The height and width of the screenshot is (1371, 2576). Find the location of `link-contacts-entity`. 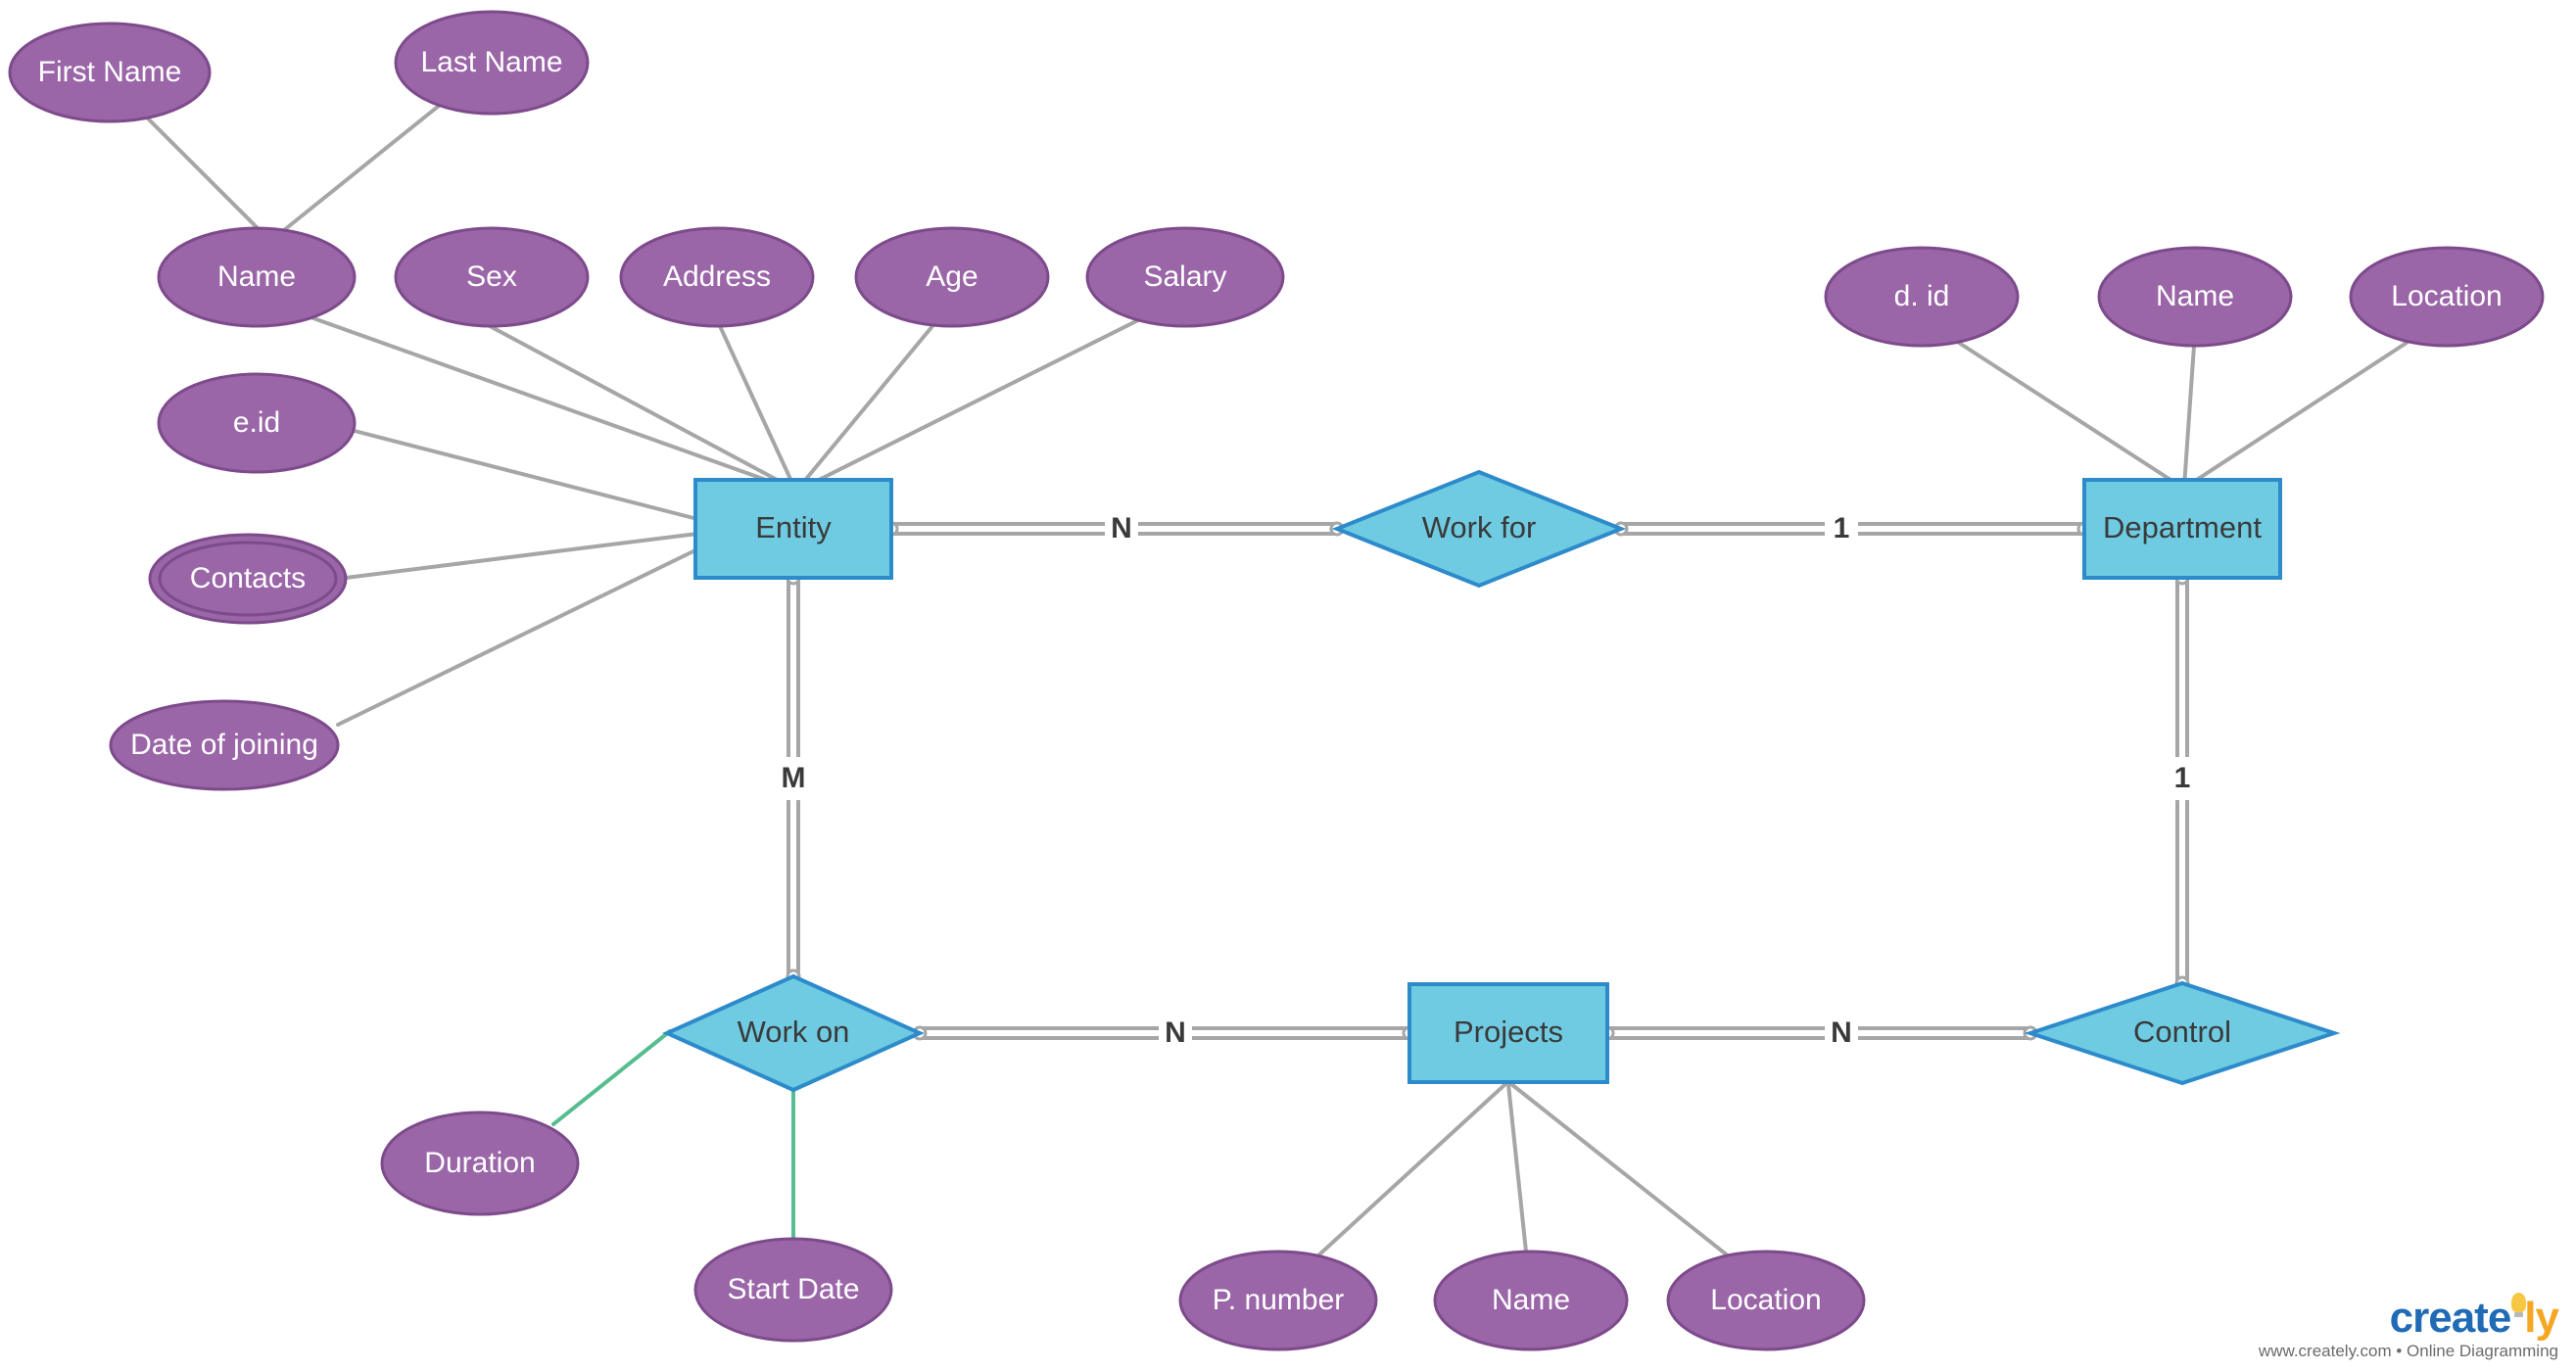

link-contacts-entity is located at coordinates (521, 556).